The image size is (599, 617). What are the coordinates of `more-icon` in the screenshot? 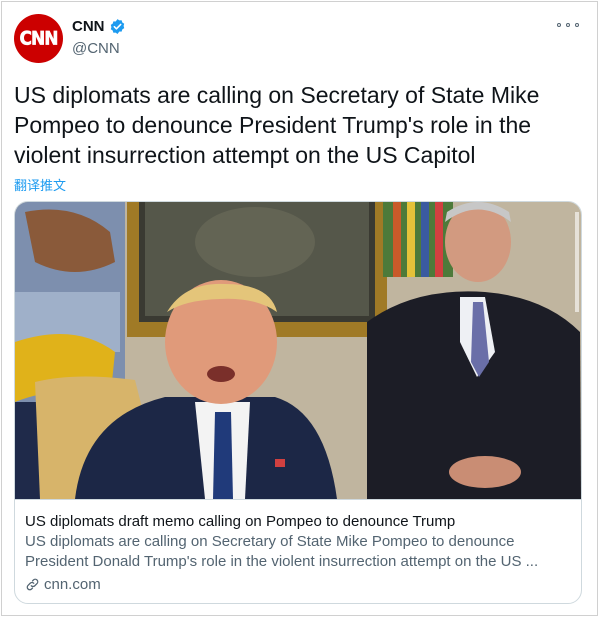 It's located at (568, 25).